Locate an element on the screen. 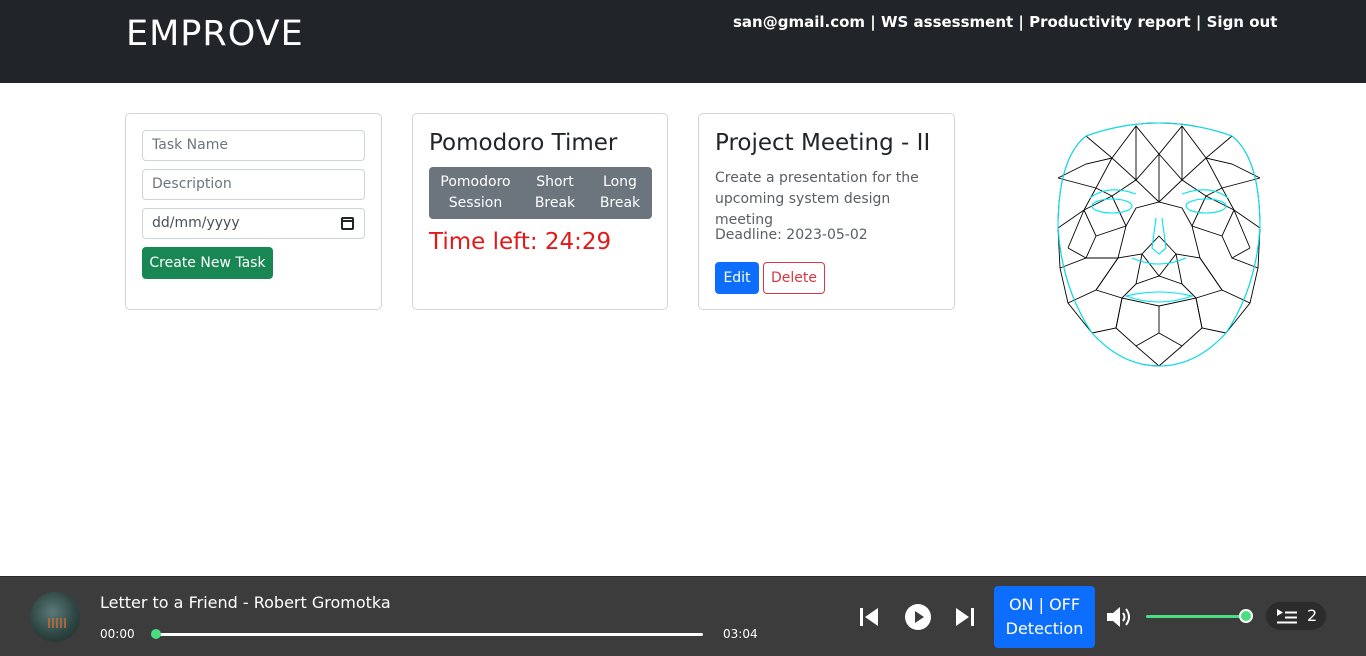 This screenshot has height=656, width=1366. delete-button: Delete is located at coordinates (794, 278).